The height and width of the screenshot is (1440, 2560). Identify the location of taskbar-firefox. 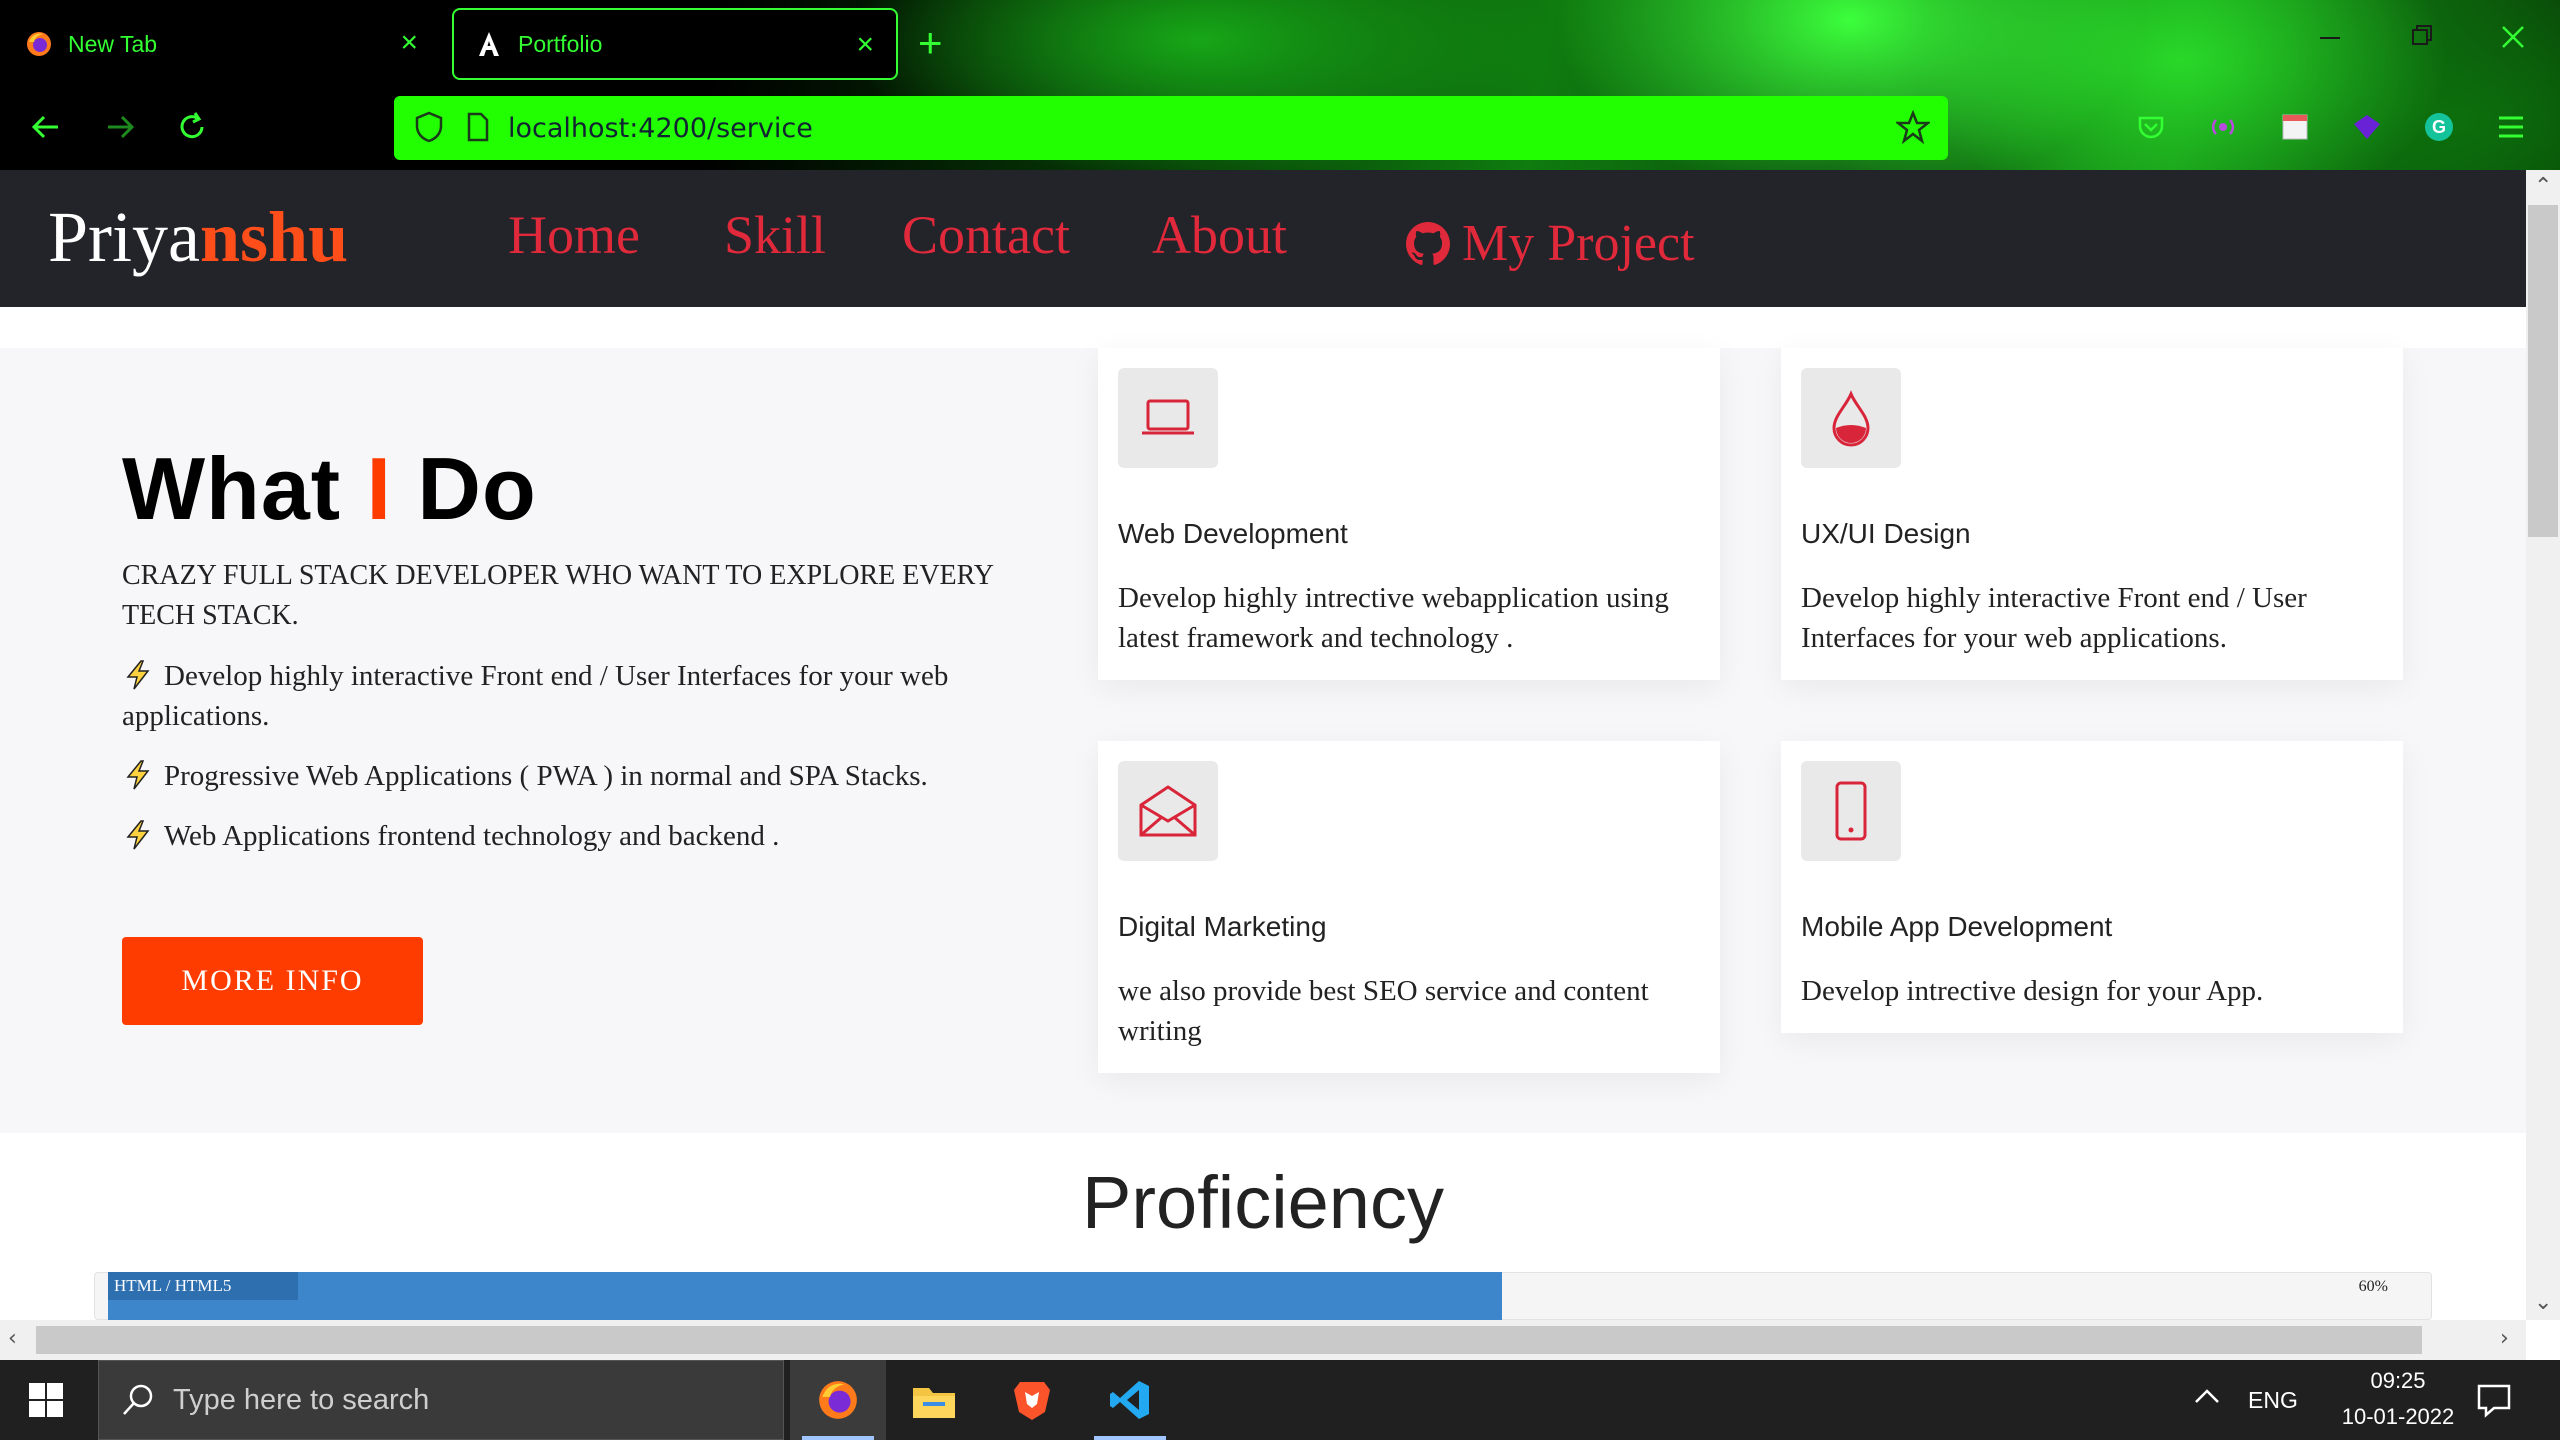
(838, 1400).